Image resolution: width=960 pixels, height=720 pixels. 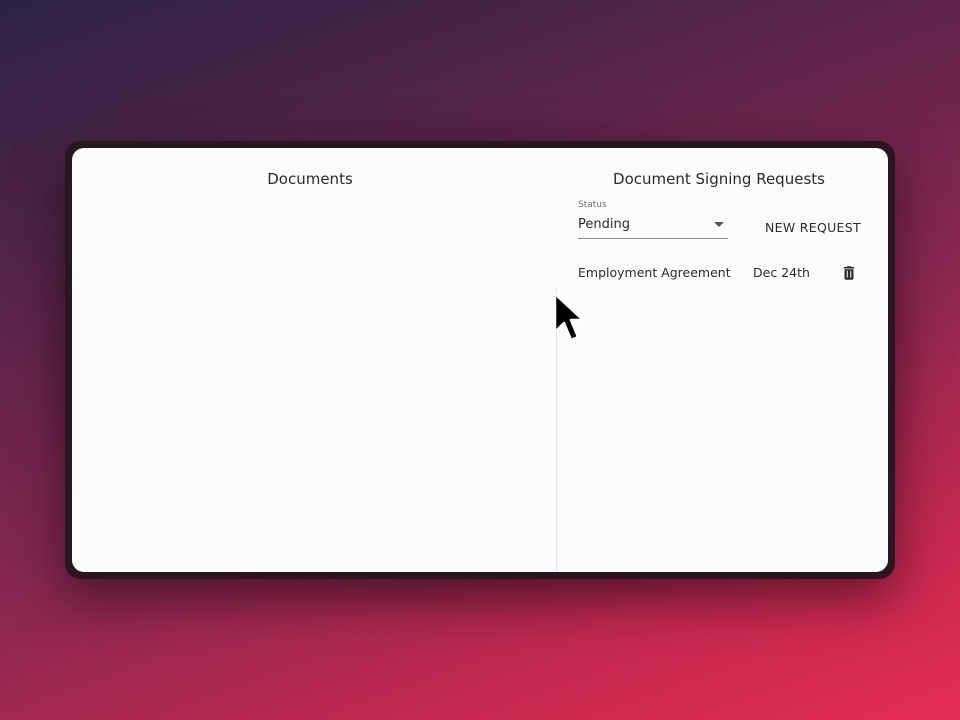 What do you see at coordinates (813, 227) in the screenshot?
I see `new-request-button: NEW REQUEST` at bounding box center [813, 227].